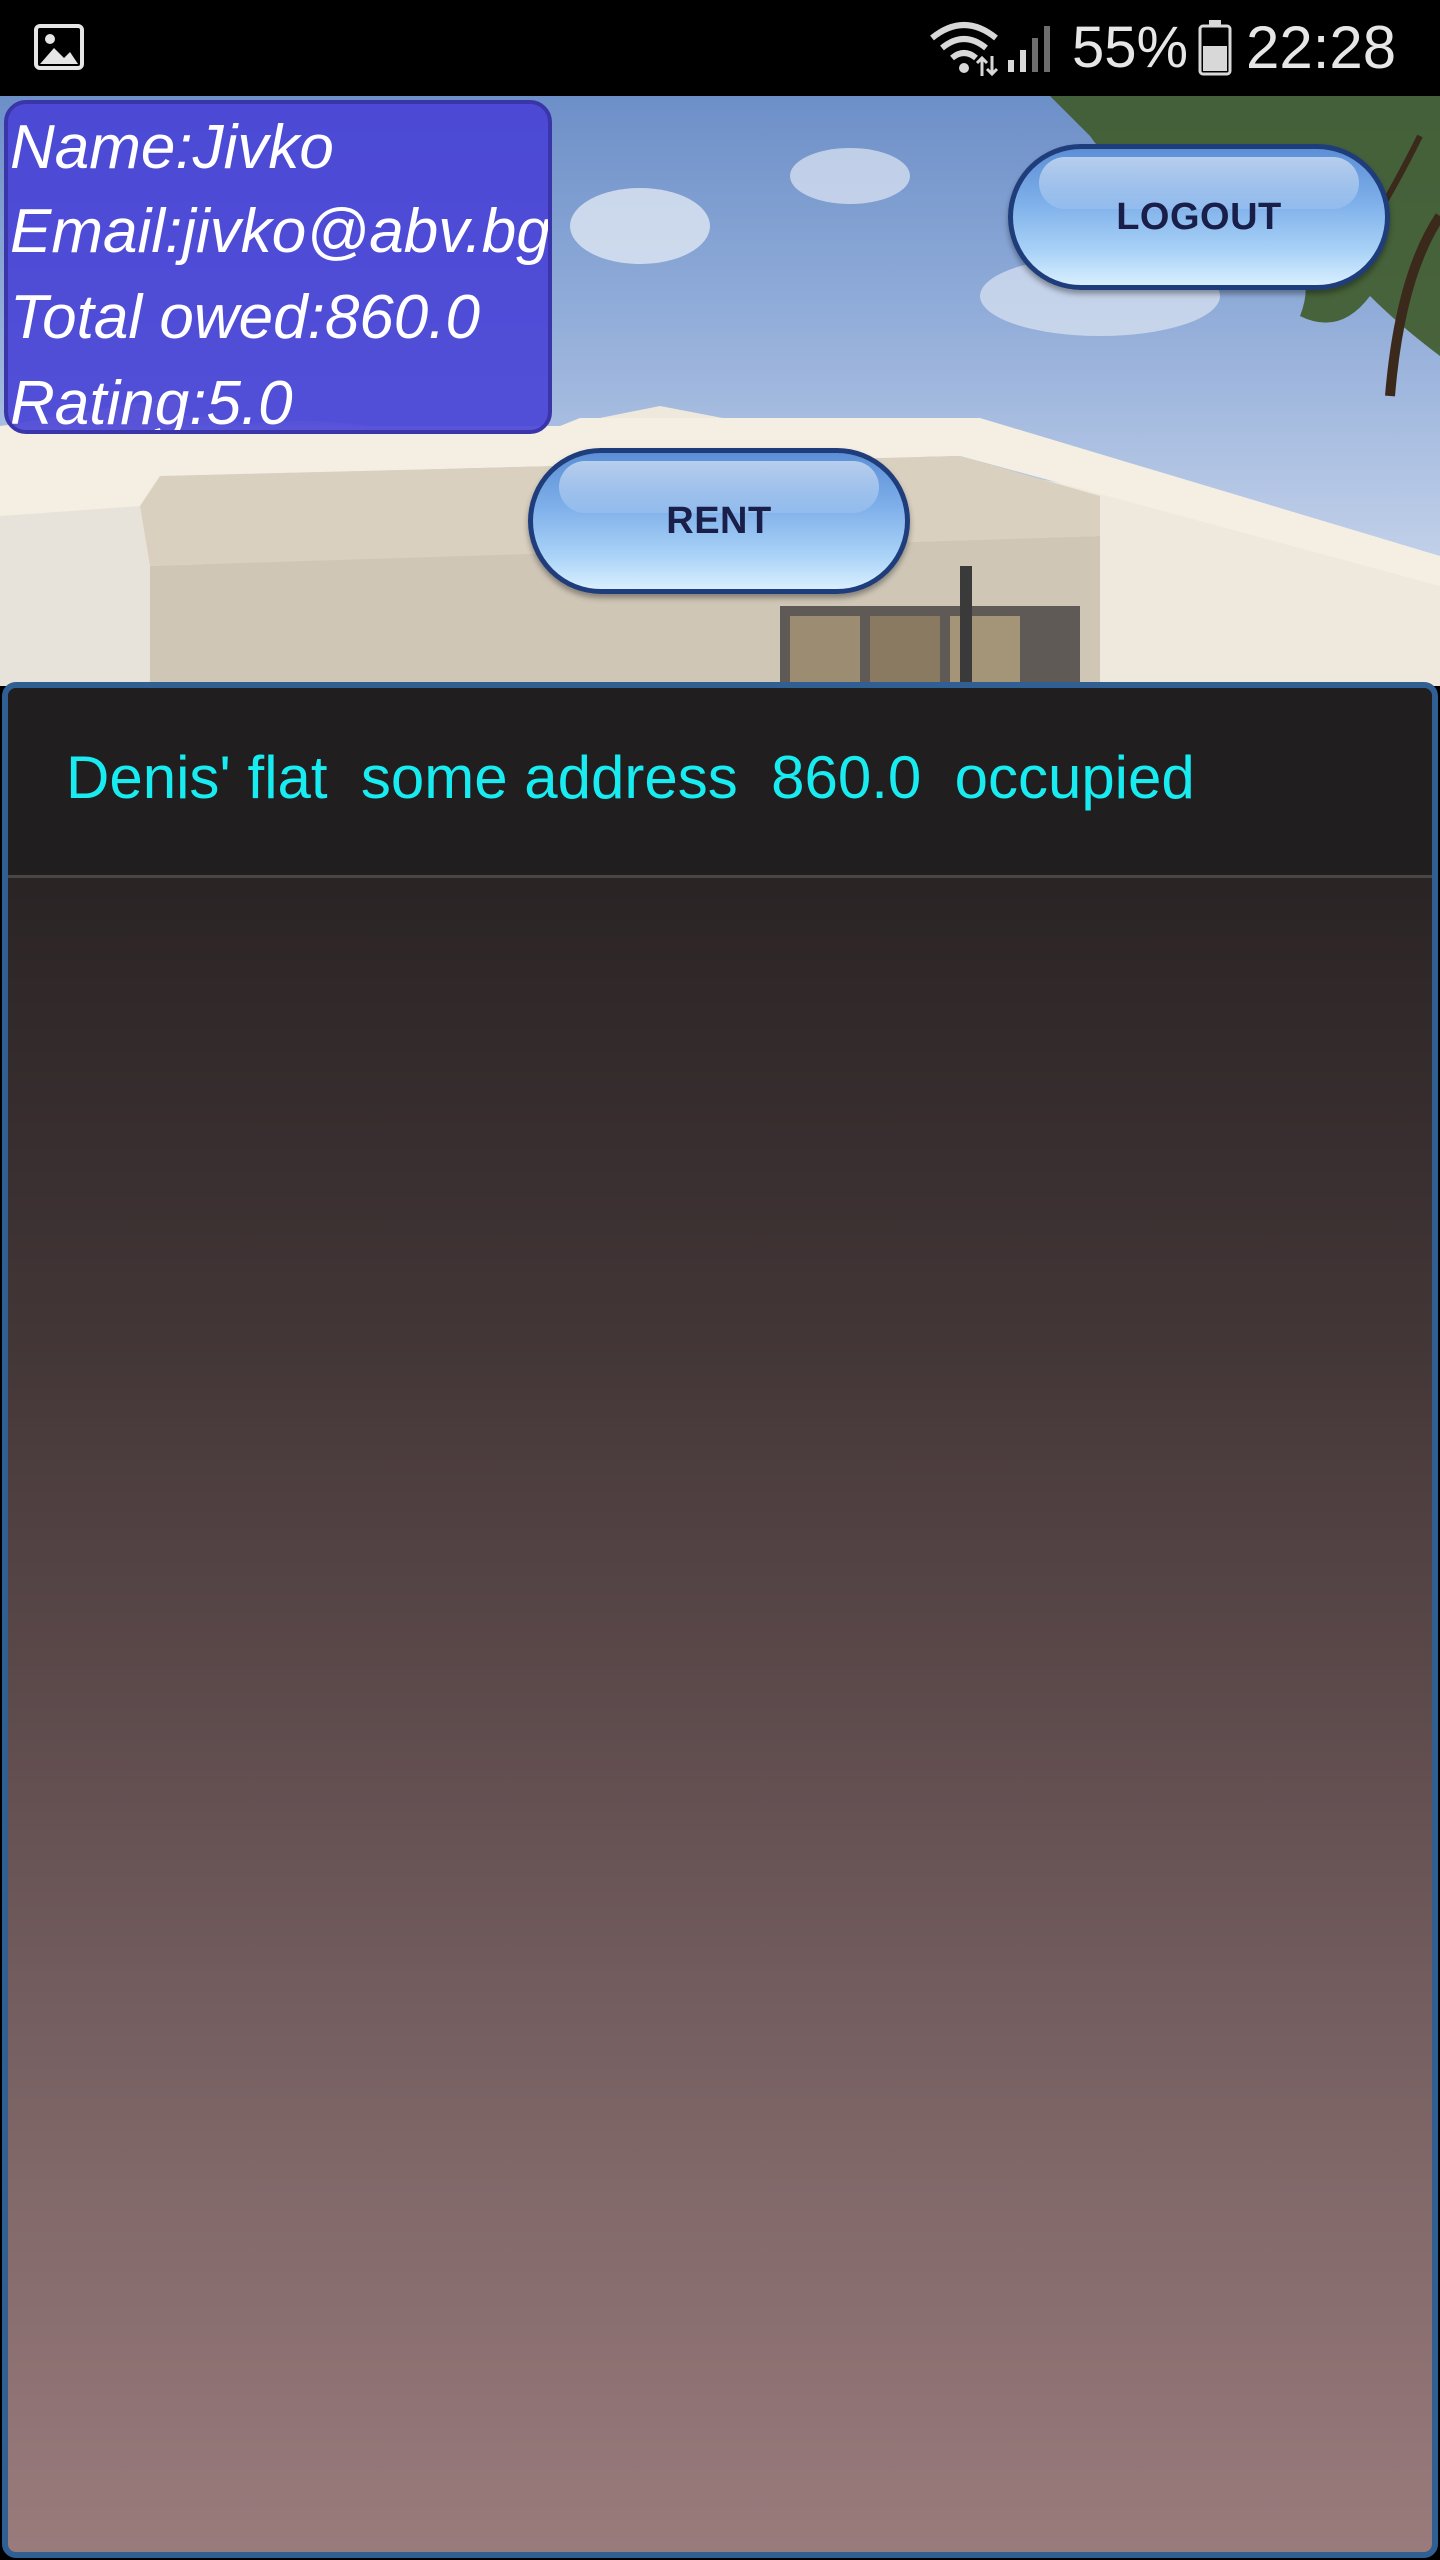 The width and height of the screenshot is (1440, 2560). I want to click on user-rating: Rating:5.0, so click(151, 401).